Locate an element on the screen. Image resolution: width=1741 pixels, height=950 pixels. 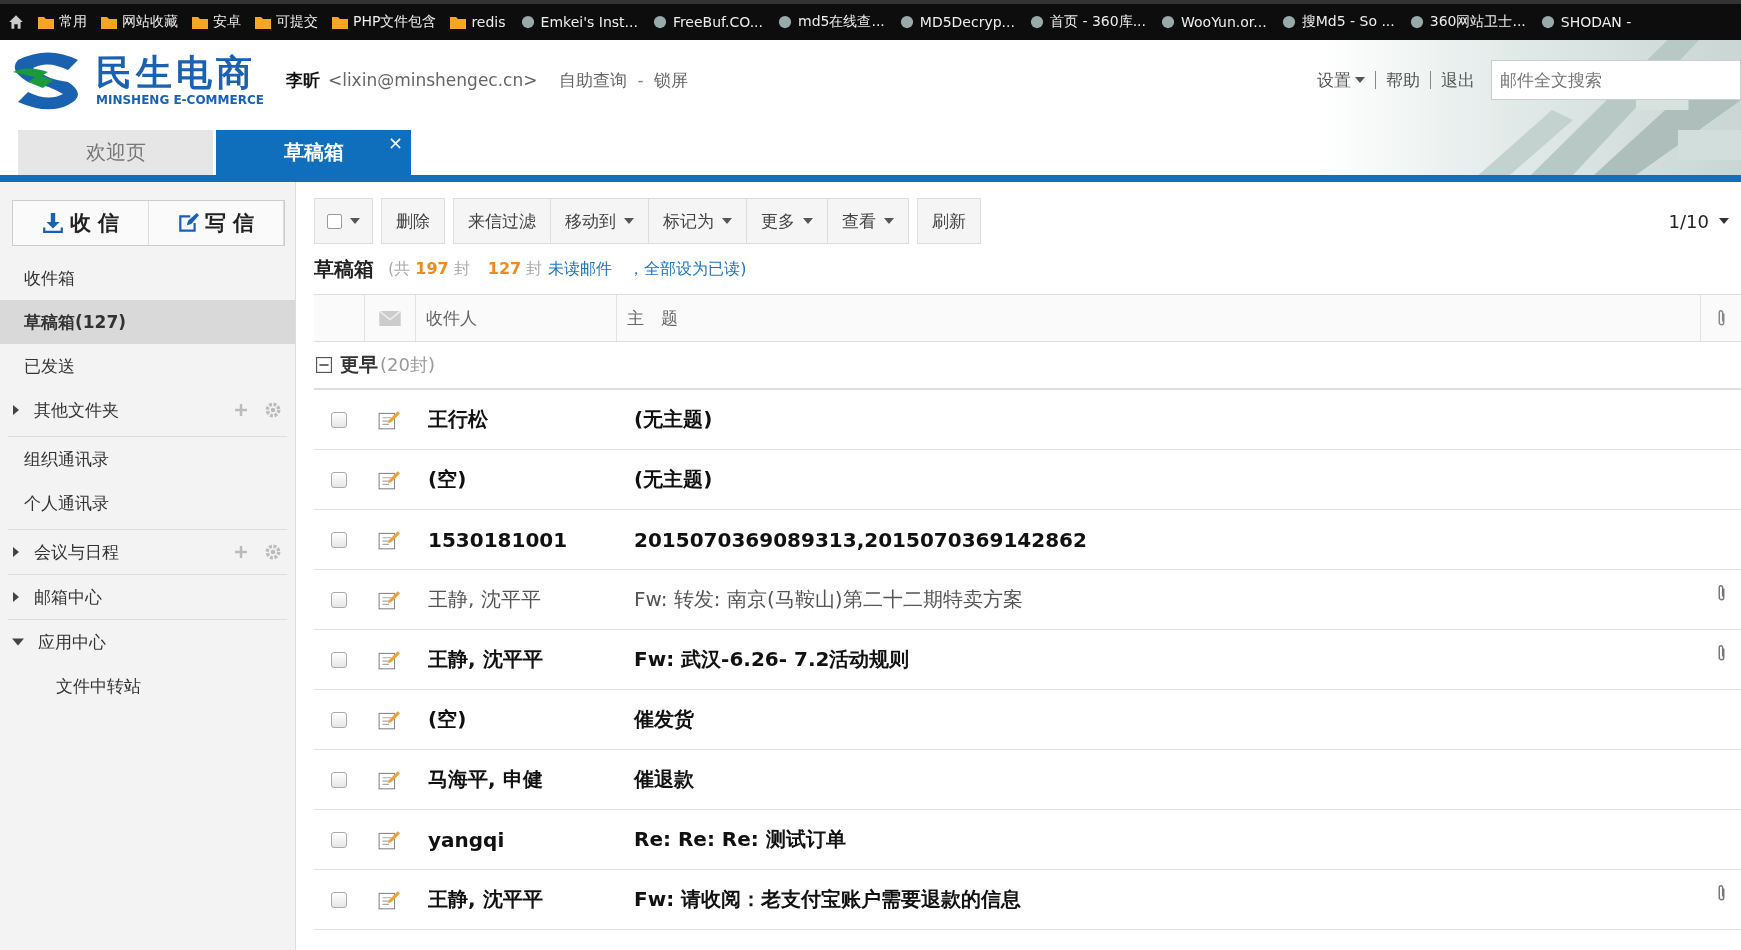
unread-count: 127 封 is located at coordinates (515, 269).